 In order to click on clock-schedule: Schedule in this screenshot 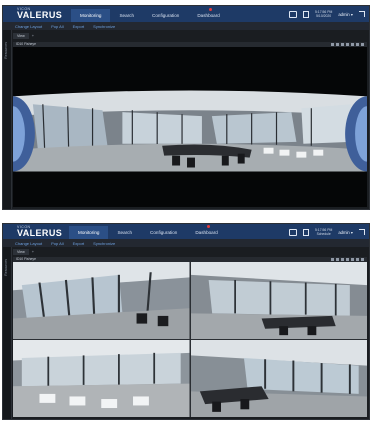, I will do `click(323, 234)`.